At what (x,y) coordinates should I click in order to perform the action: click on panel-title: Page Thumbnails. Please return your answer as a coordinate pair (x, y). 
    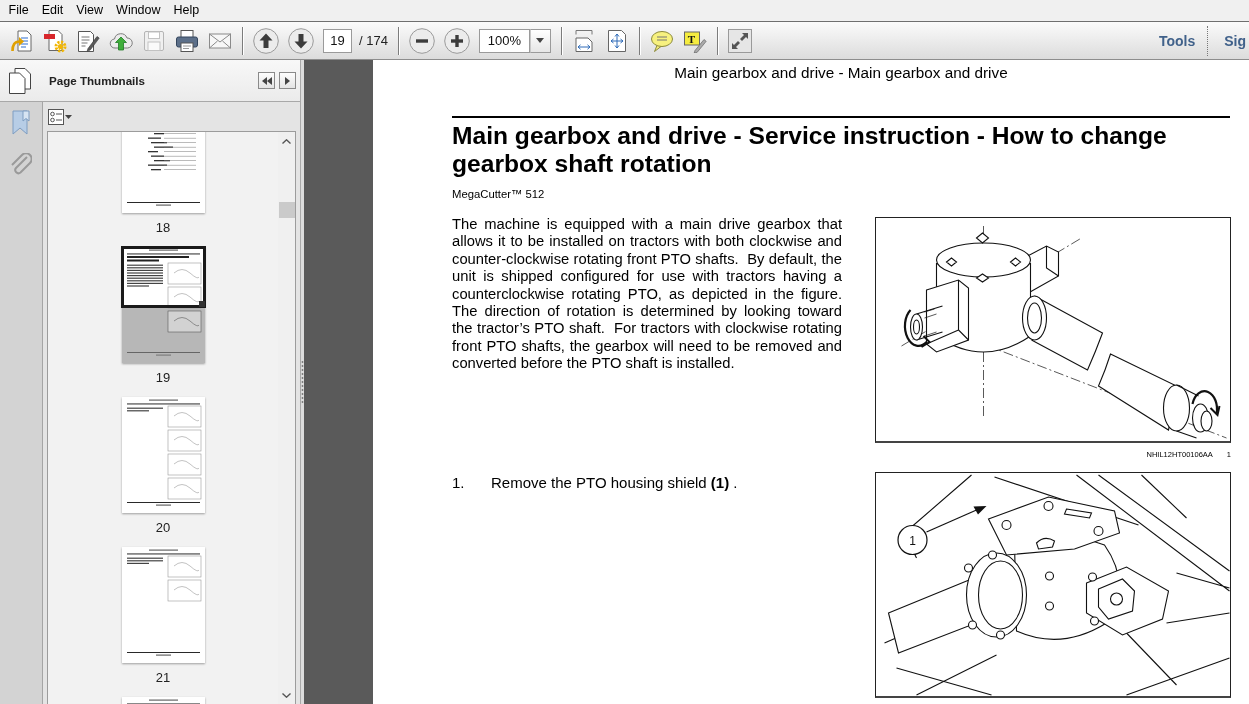
    Looking at the image, I should click on (97, 80).